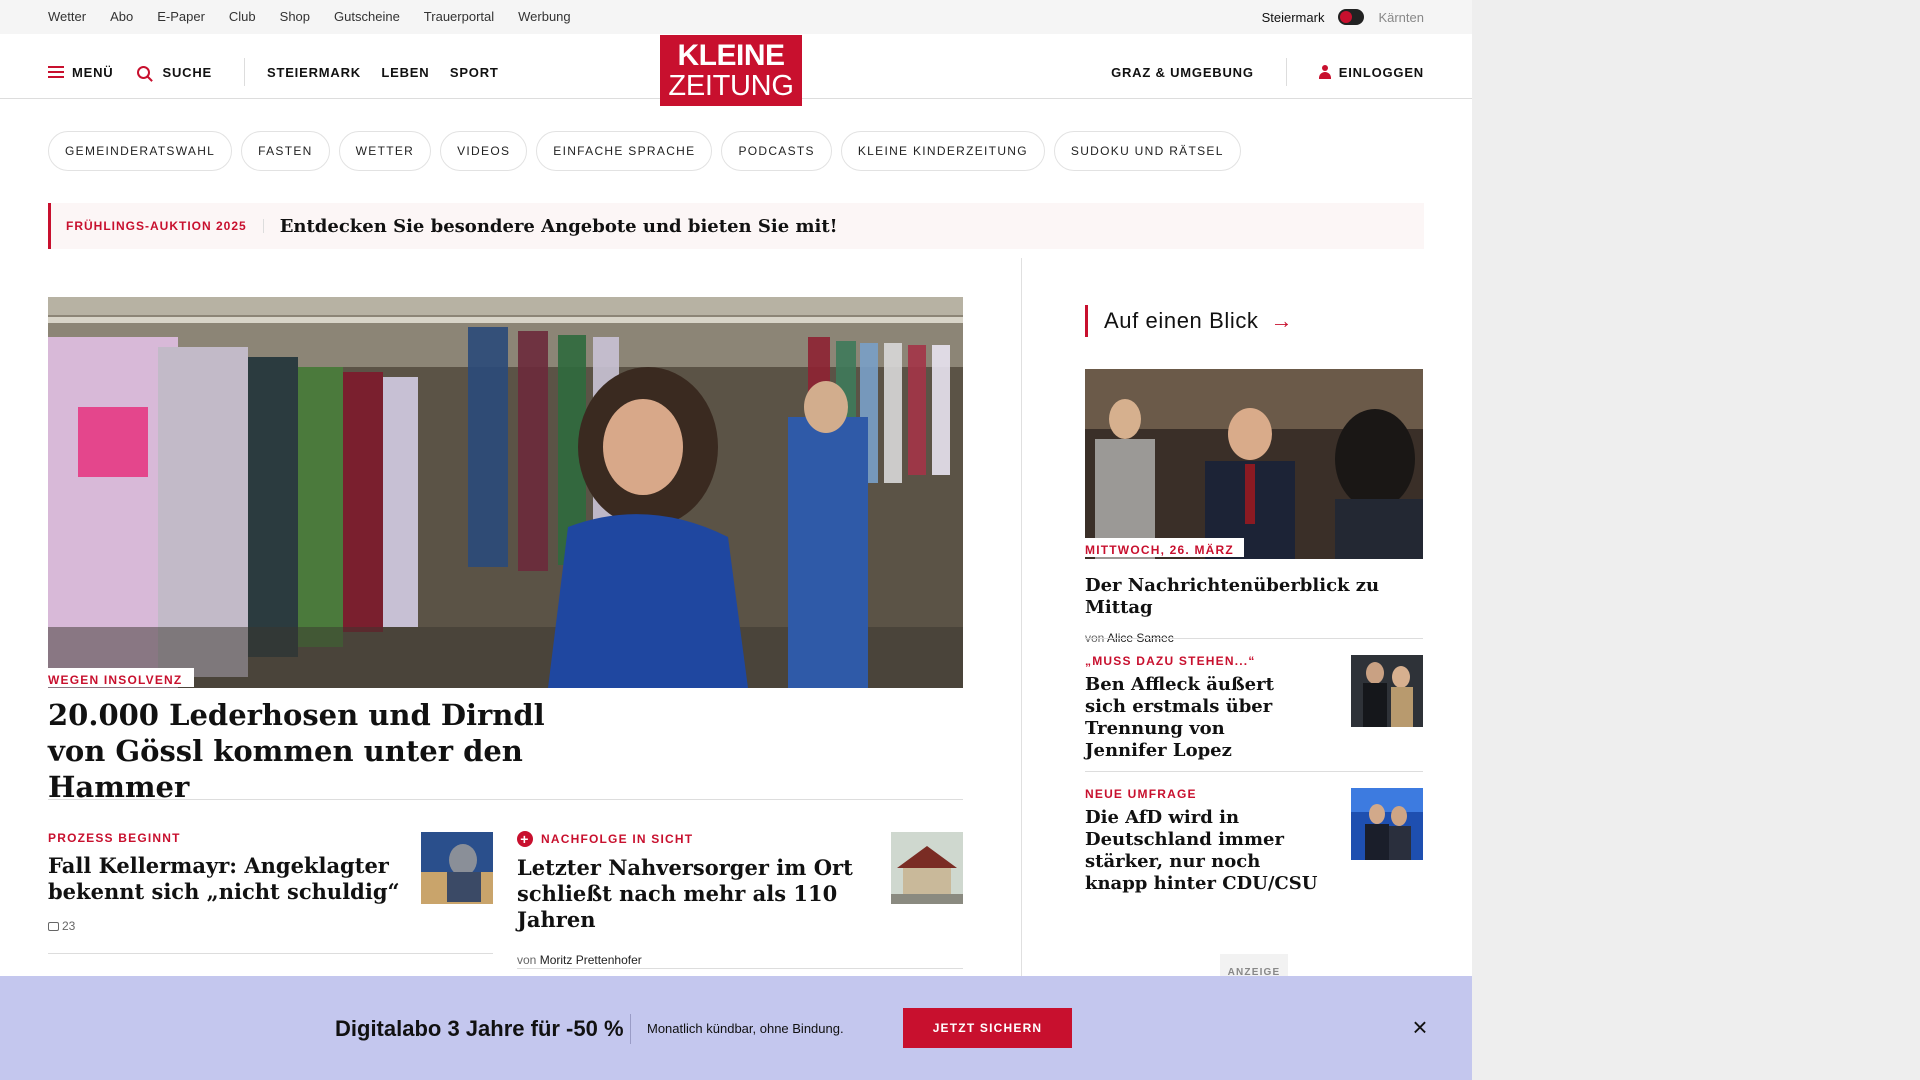 This screenshot has height=1080, width=1920. What do you see at coordinates (1286, 72) in the screenshot?
I see `header-divider-right` at bounding box center [1286, 72].